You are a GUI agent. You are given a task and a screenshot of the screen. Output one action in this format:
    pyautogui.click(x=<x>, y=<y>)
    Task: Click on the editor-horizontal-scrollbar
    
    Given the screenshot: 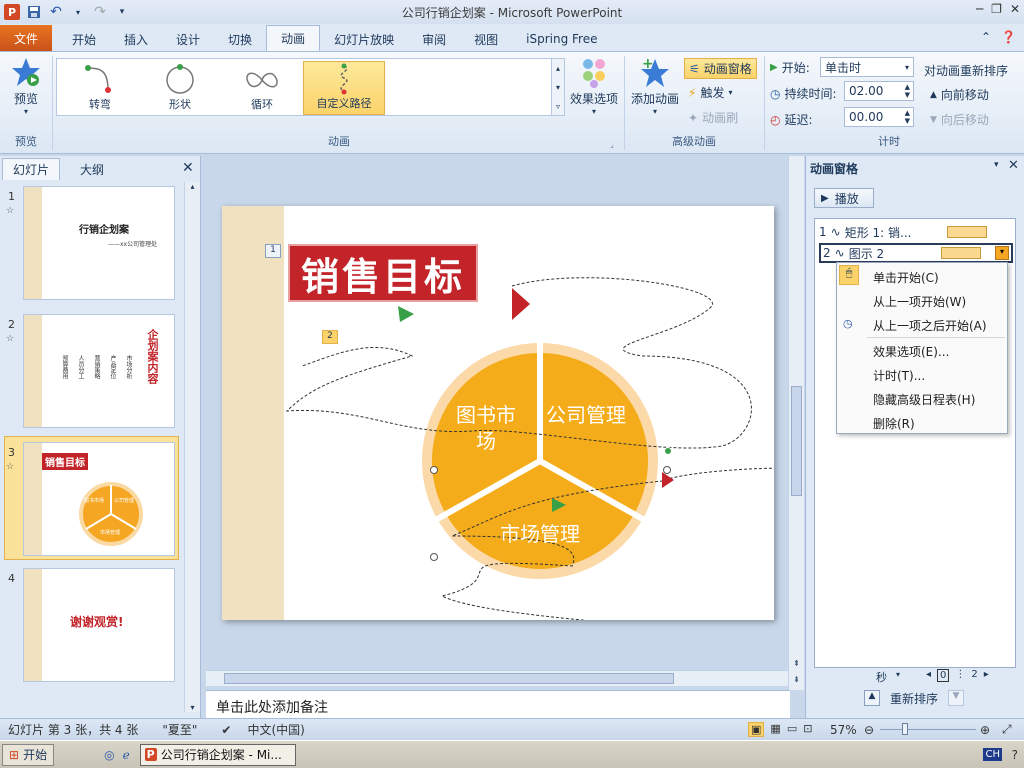 What is the action you would take?
    pyautogui.click(x=497, y=678)
    